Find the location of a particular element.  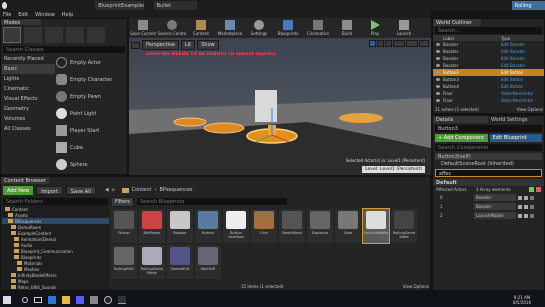

show-button: Show is located at coordinates (208, 45).